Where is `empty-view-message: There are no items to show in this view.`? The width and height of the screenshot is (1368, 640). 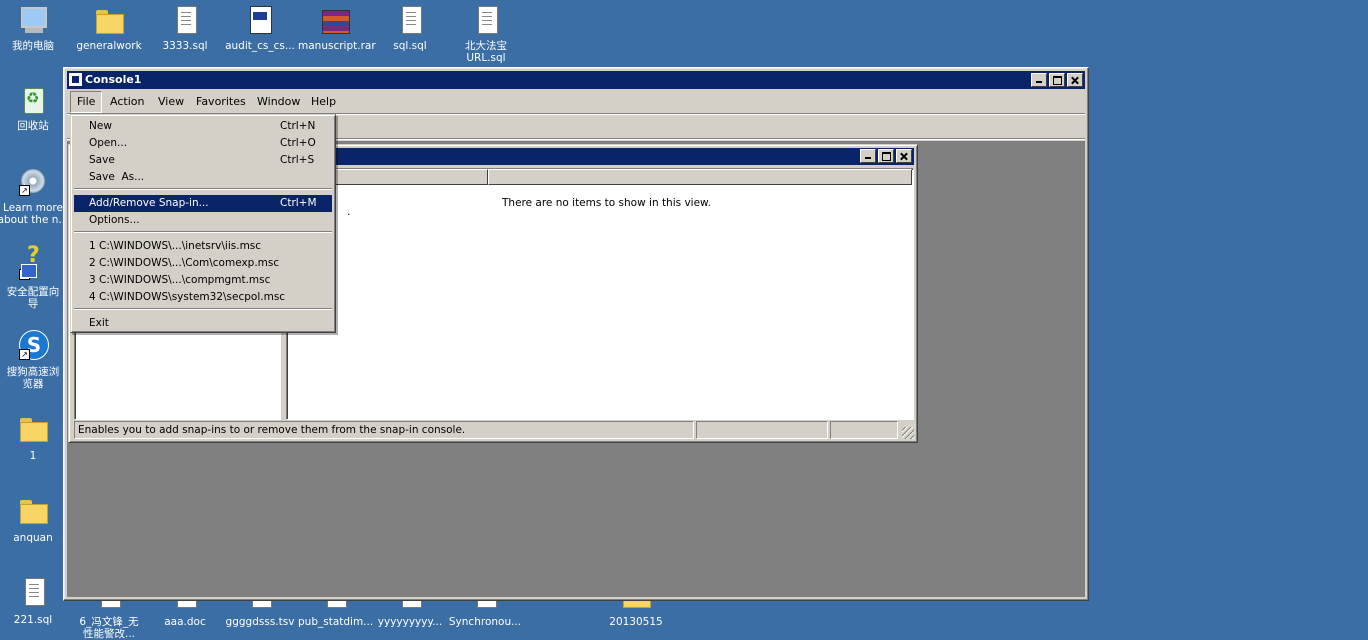
empty-view-message: There are no items to show in this view. is located at coordinates (606, 203).